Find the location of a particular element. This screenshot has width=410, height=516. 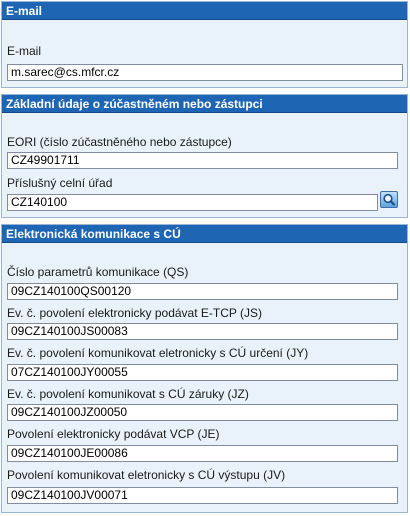

jz-field: 09CZ140100JZ00050 is located at coordinates (202, 412).